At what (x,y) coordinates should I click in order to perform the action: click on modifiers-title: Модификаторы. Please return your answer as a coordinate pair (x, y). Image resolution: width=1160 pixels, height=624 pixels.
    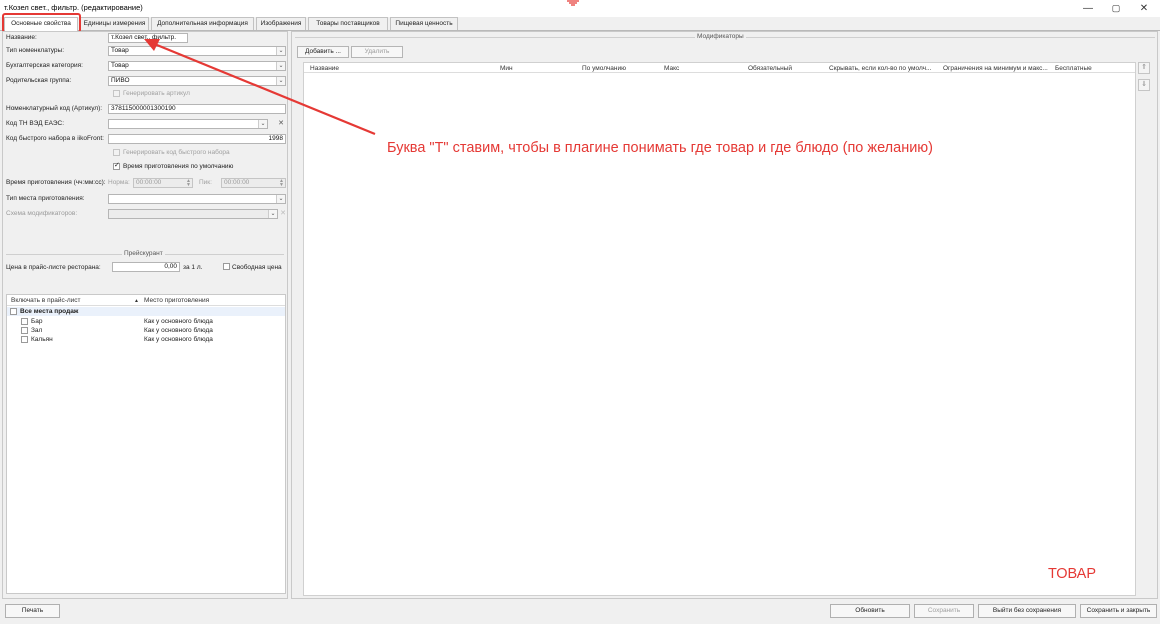
    Looking at the image, I should click on (720, 36).